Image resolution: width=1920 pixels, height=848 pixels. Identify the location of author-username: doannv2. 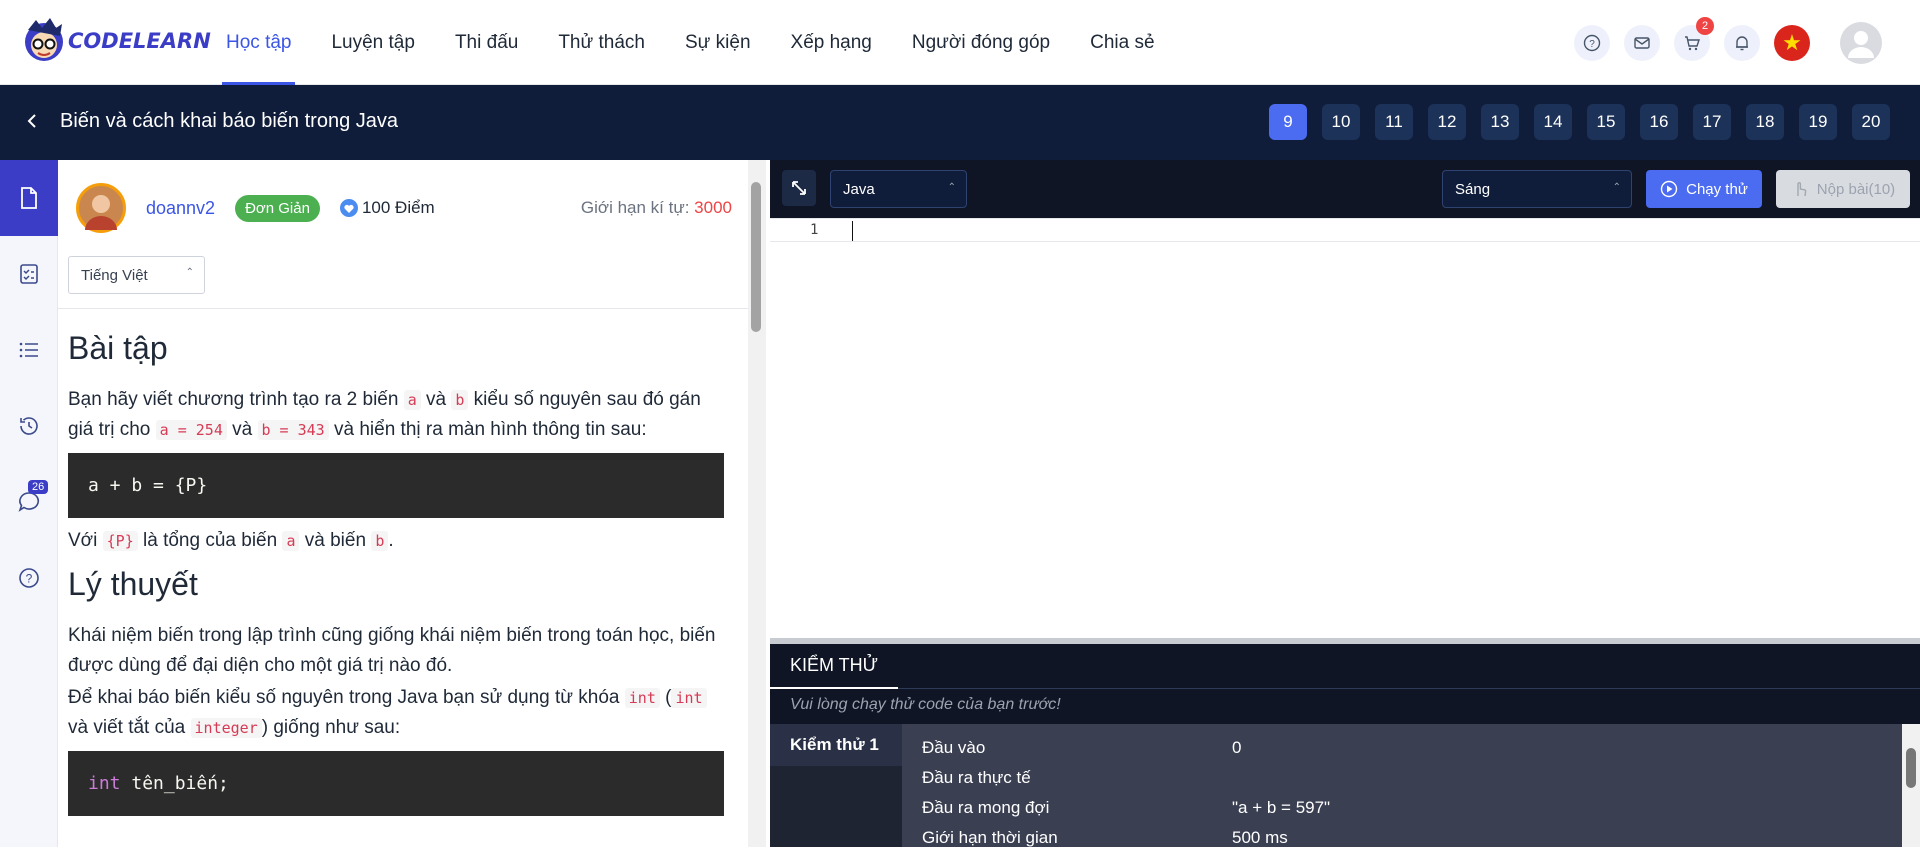
(180, 208).